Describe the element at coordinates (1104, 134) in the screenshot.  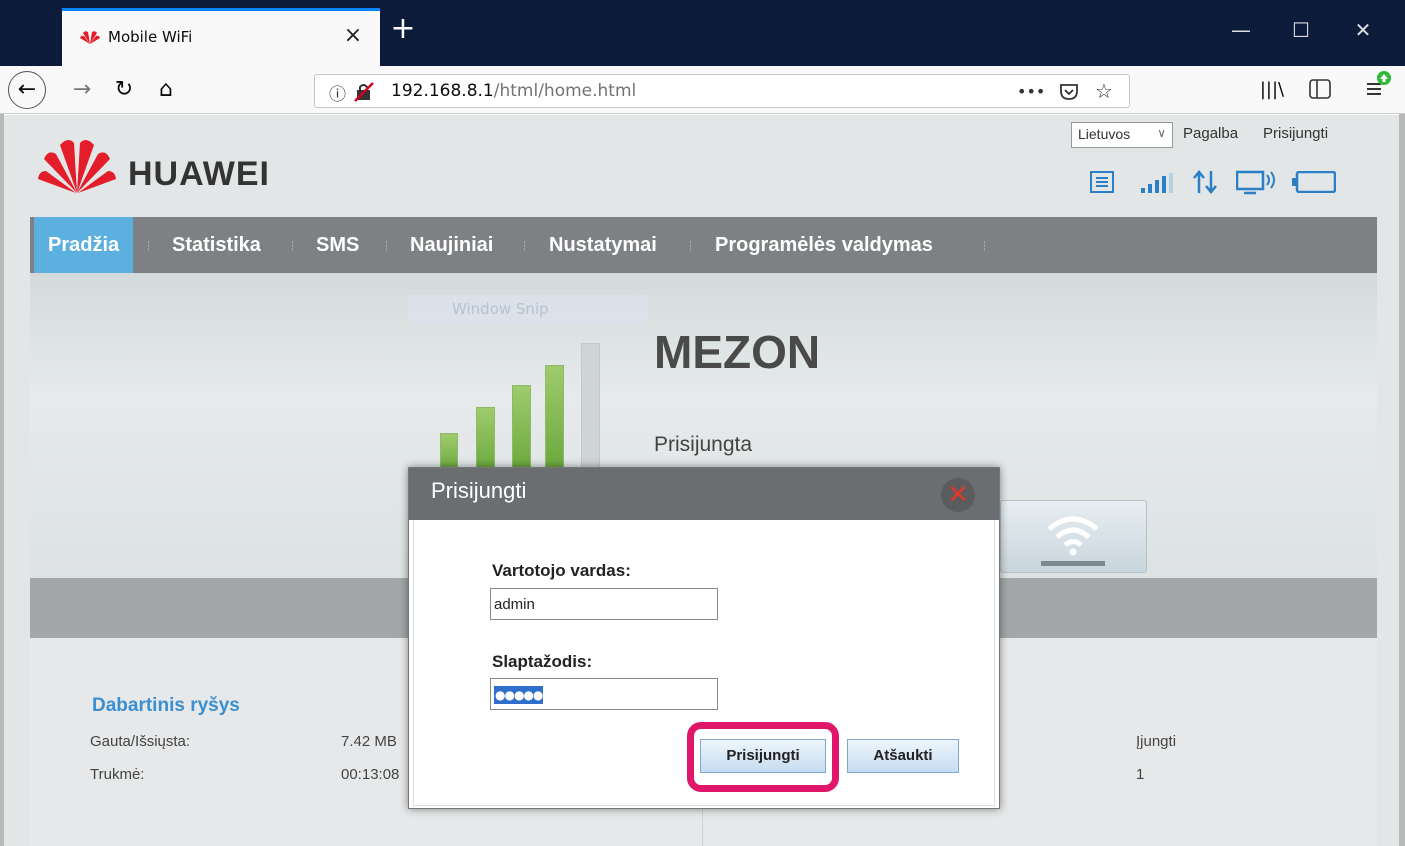
I see `language-value: Lietuvos` at that location.